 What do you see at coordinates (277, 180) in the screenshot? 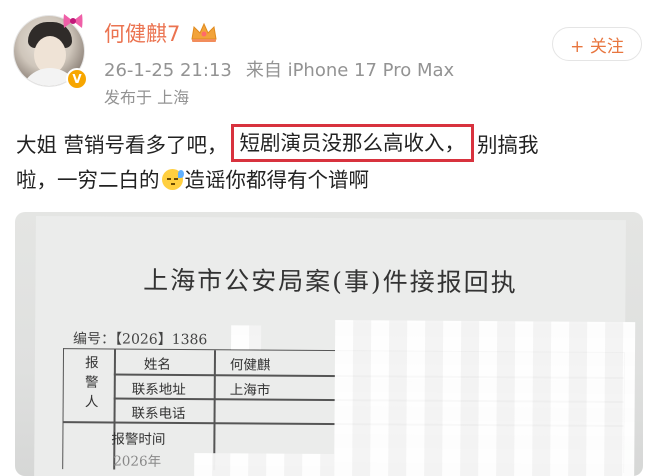
I see `post-text-part4: 造谣你都得有个谱啊` at bounding box center [277, 180].